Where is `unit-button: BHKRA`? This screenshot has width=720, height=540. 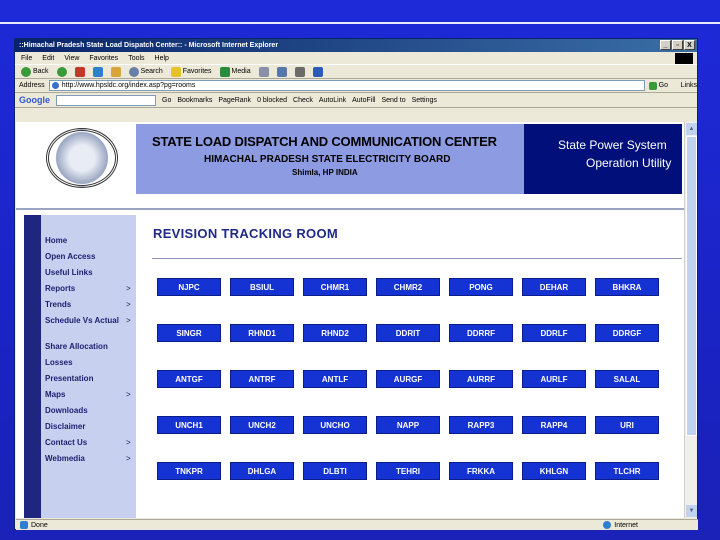
unit-button: BHKRA is located at coordinates (627, 287).